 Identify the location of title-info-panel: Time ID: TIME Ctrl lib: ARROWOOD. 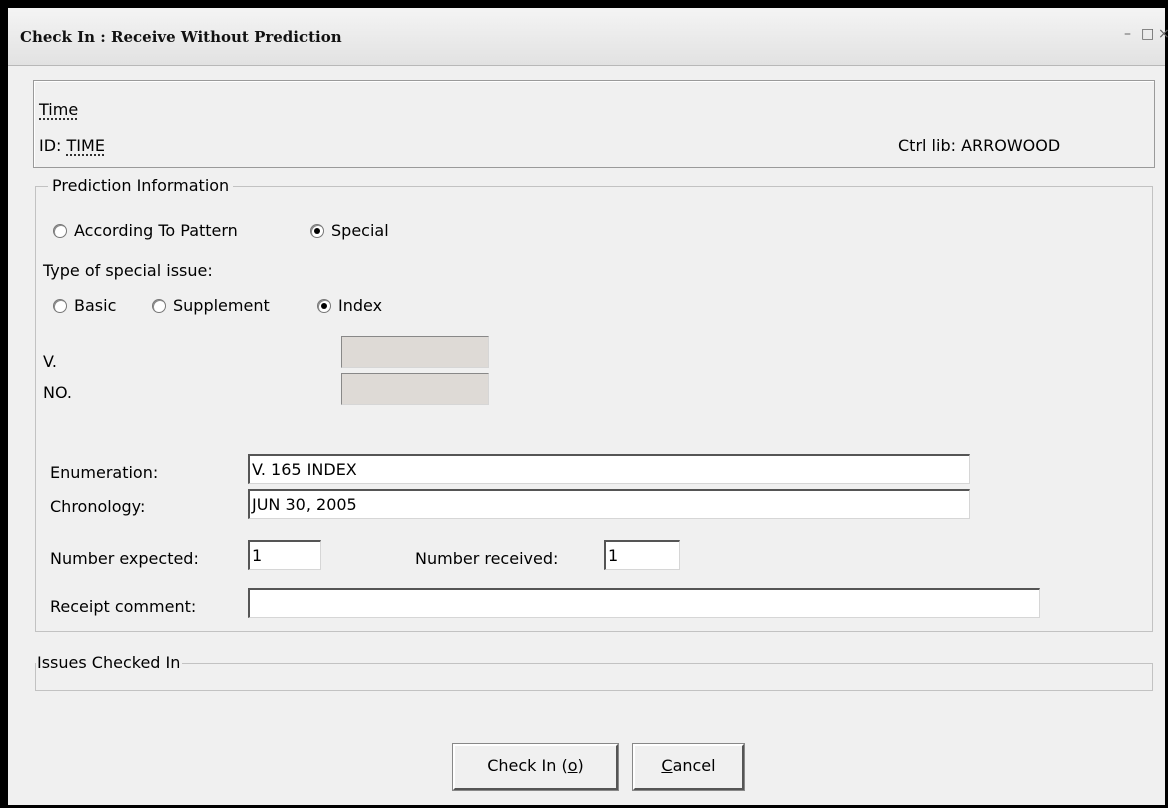
(594, 124).